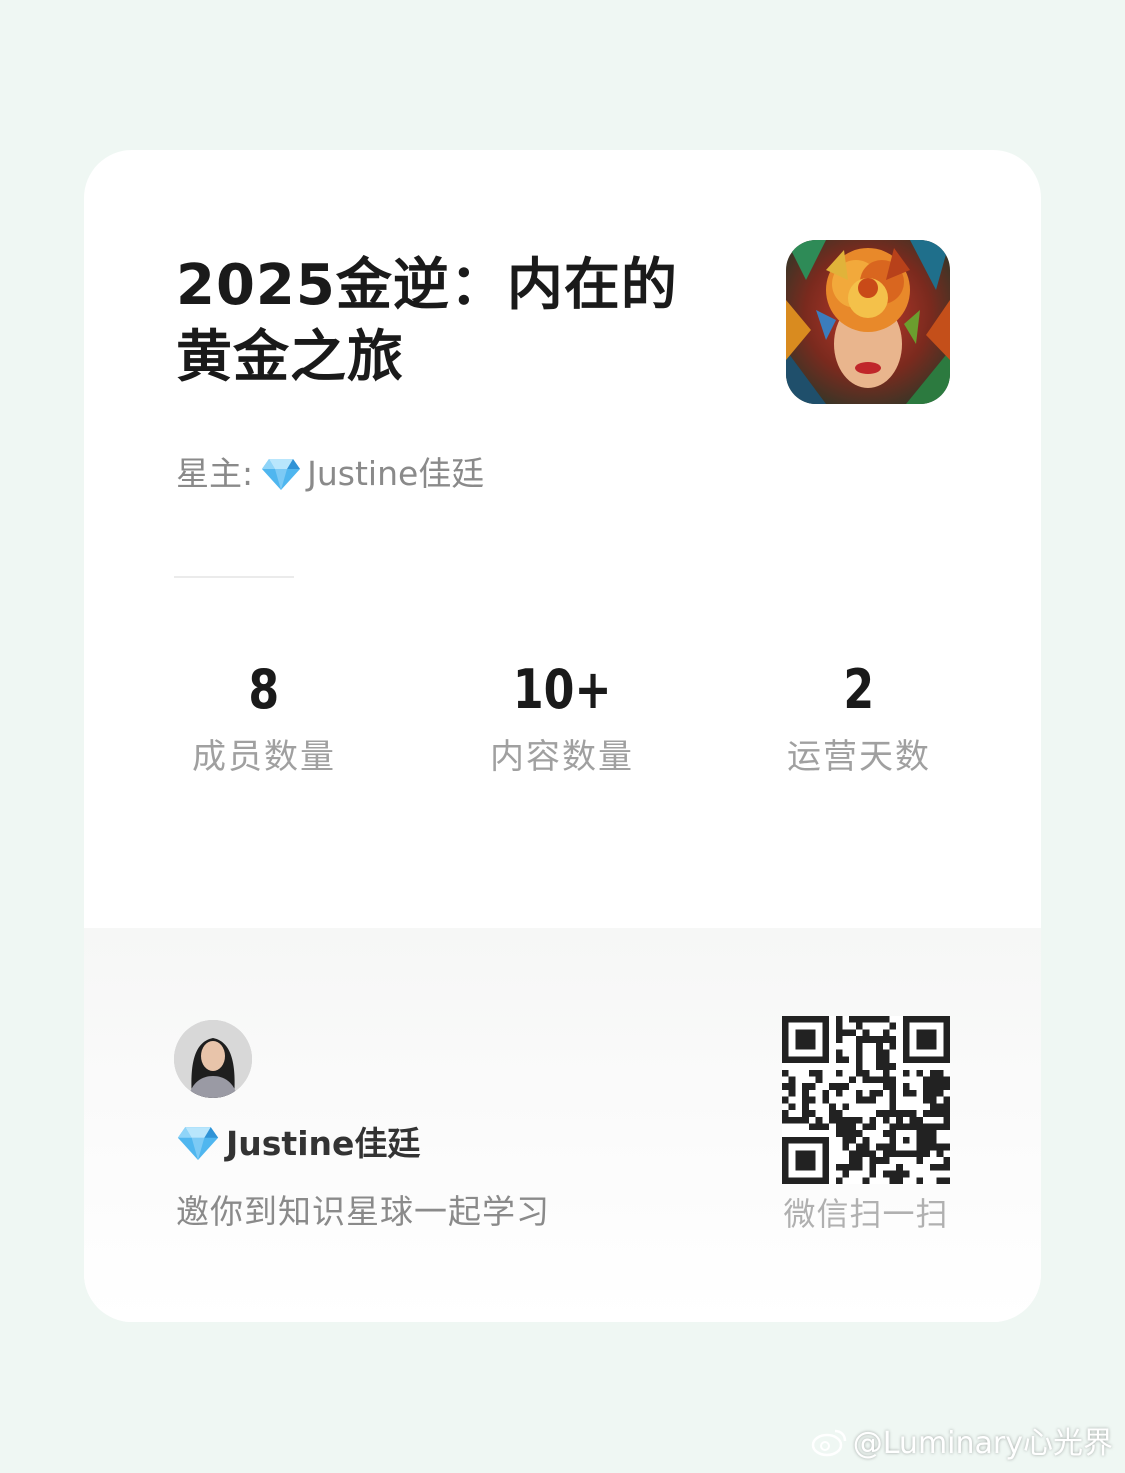 This screenshot has width=1125, height=1473. I want to click on watermark: @Luminary心光界, so click(962, 1441).